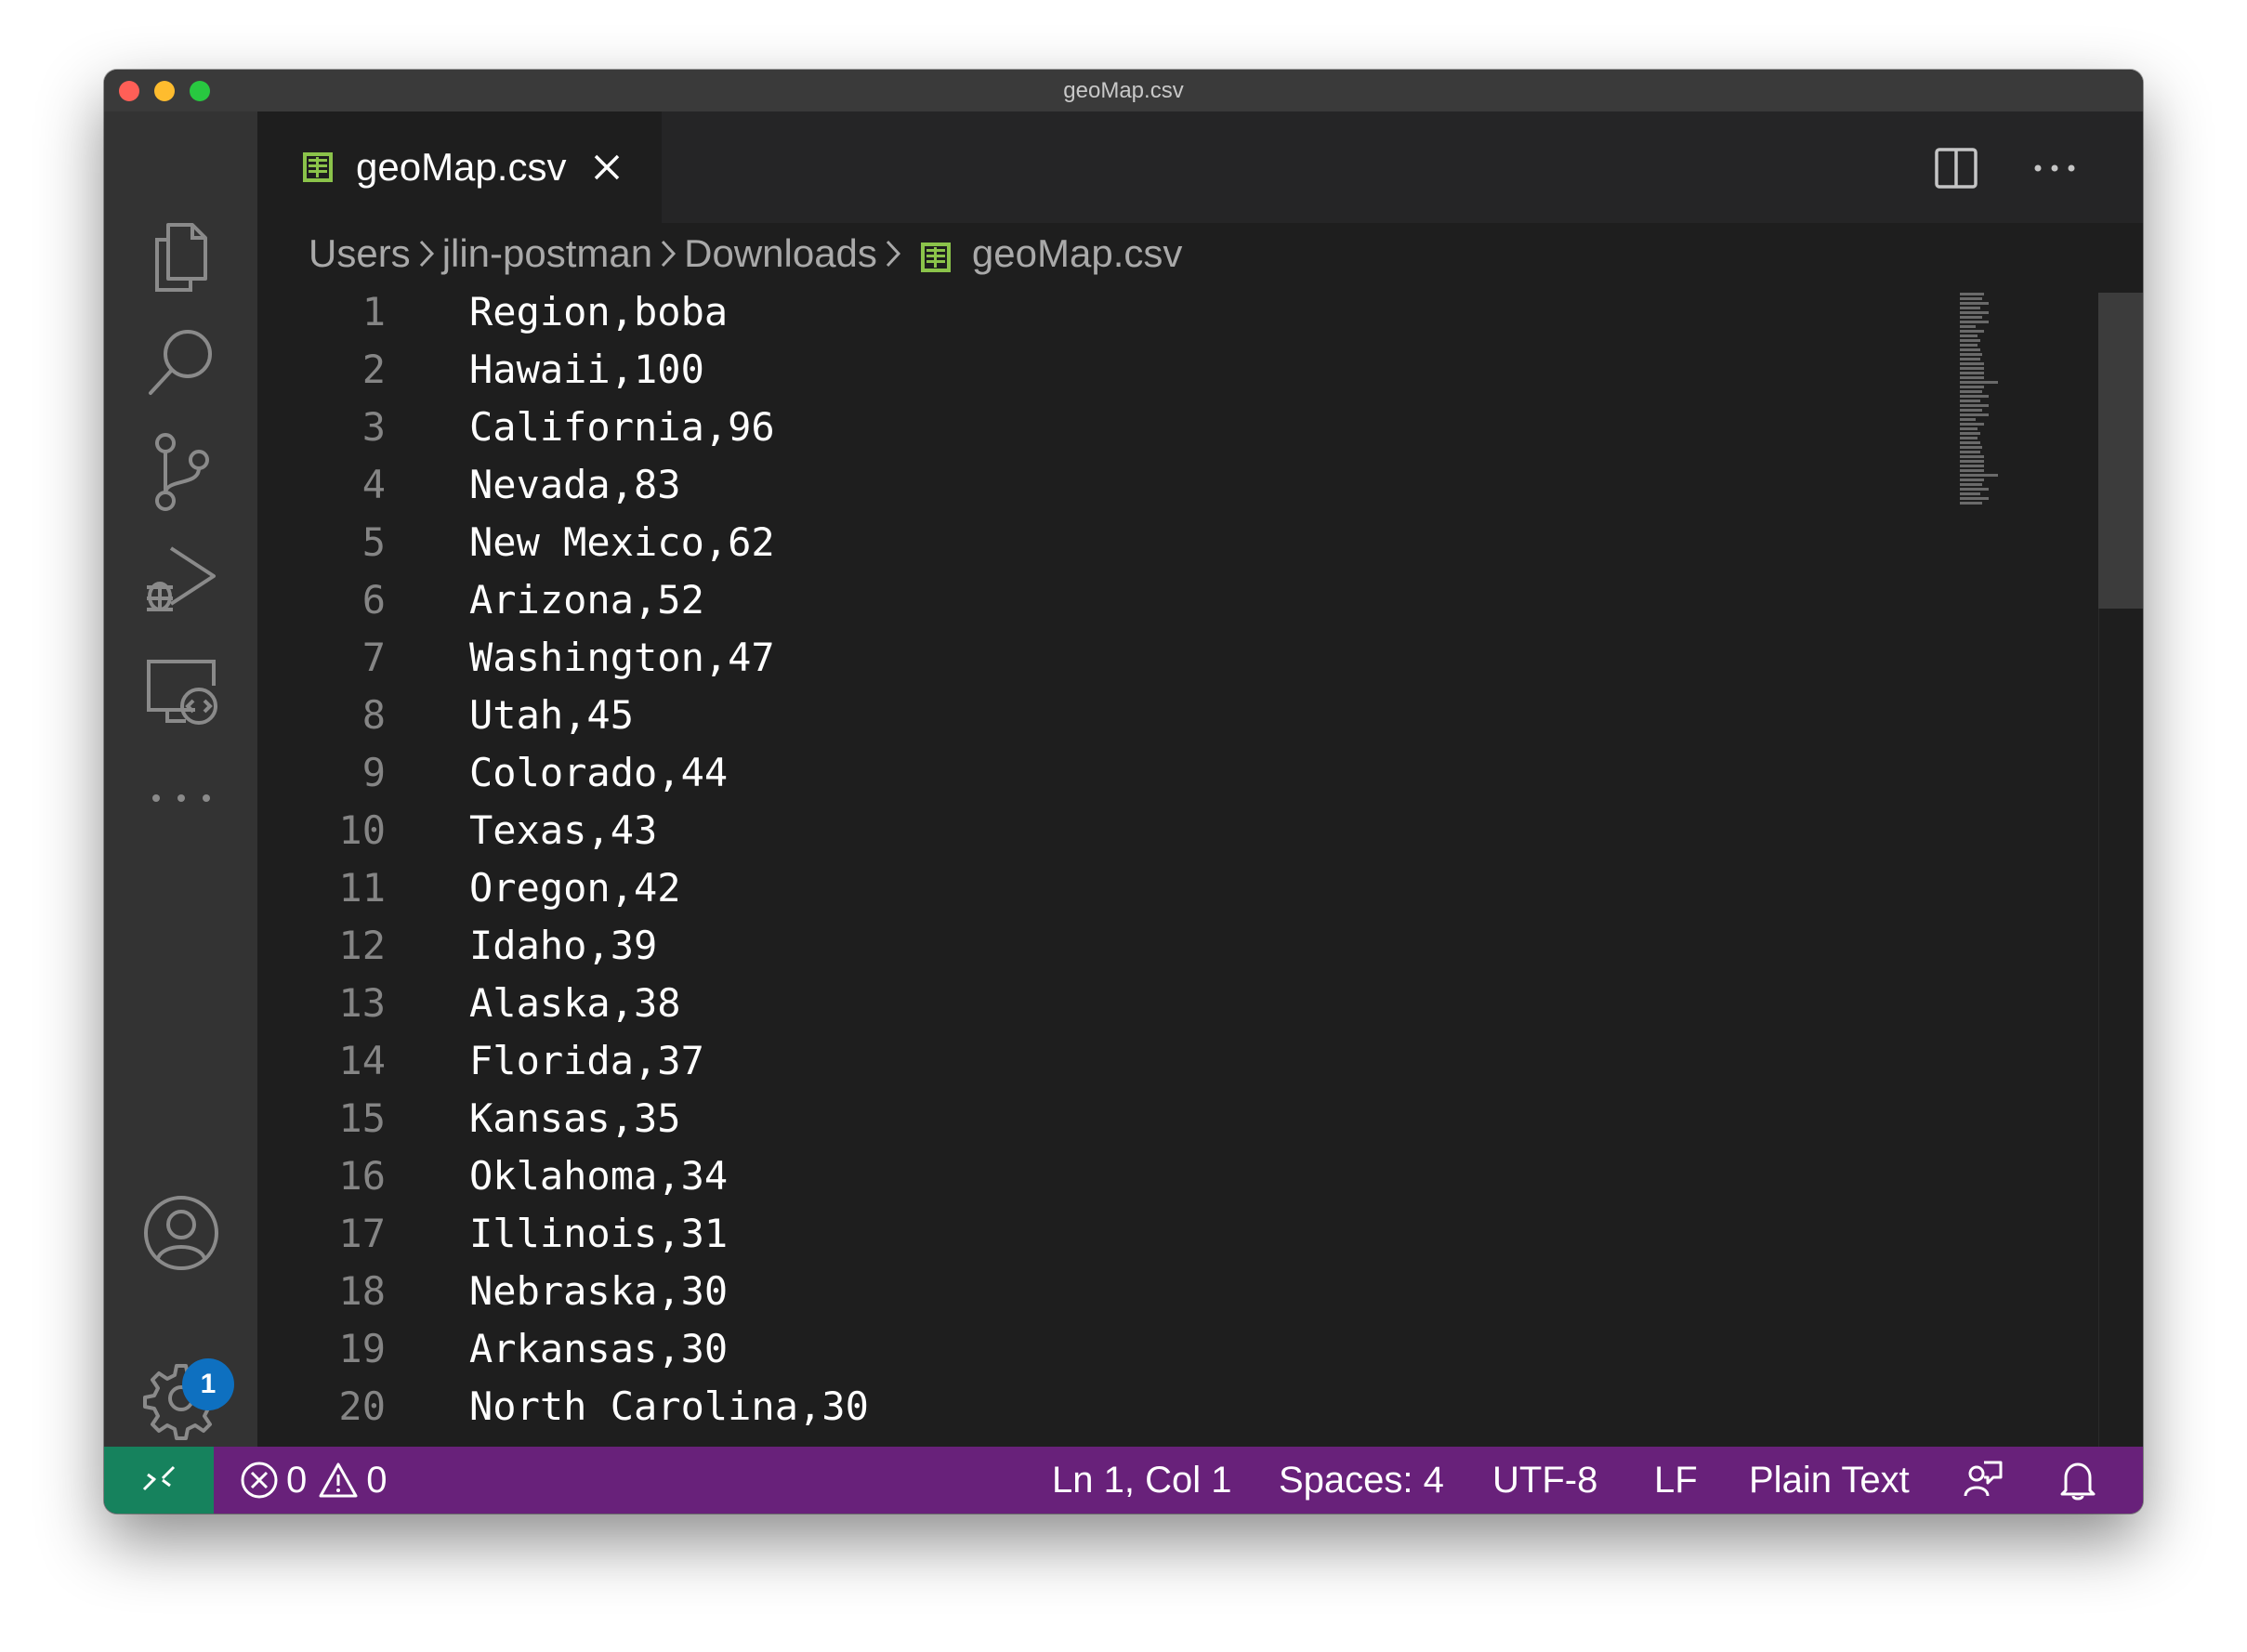  I want to click on line-text: Illinois,31, so click(599, 1234).